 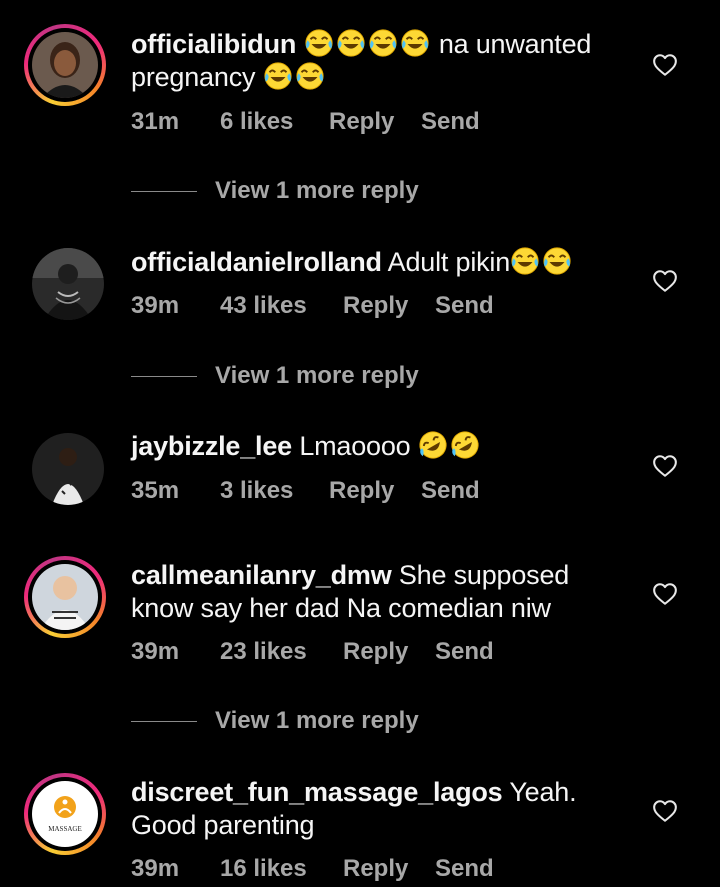 I want to click on comment-meta: 31m 6 likes Reply Send, so click(x=305, y=122).